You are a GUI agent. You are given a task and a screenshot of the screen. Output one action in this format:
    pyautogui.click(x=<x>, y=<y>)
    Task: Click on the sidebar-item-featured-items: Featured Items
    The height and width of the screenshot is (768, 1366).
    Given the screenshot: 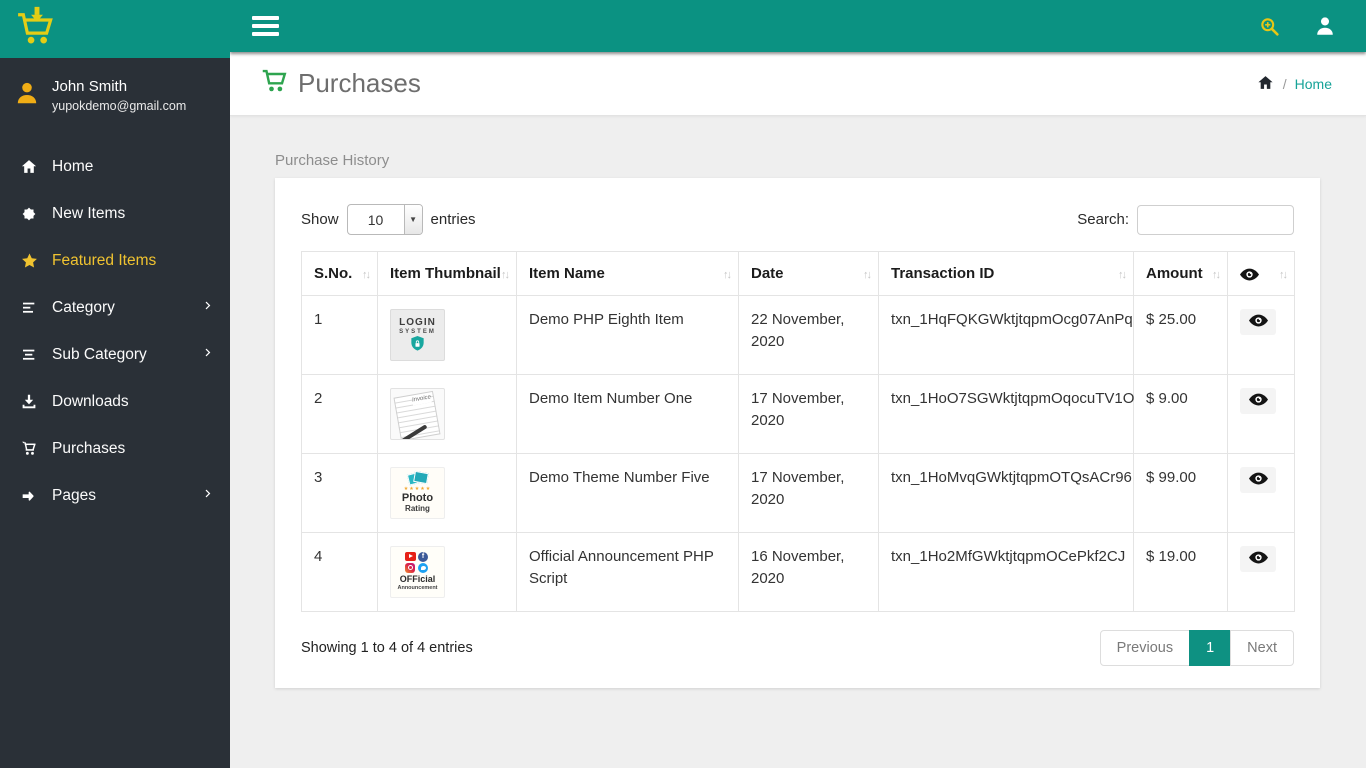 What is the action you would take?
    pyautogui.click(x=115, y=260)
    